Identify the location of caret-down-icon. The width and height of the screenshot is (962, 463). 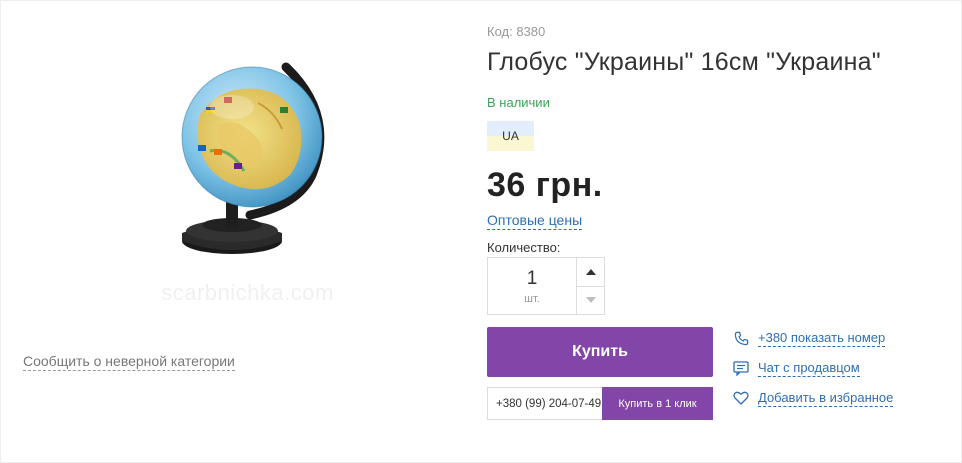
(590, 300).